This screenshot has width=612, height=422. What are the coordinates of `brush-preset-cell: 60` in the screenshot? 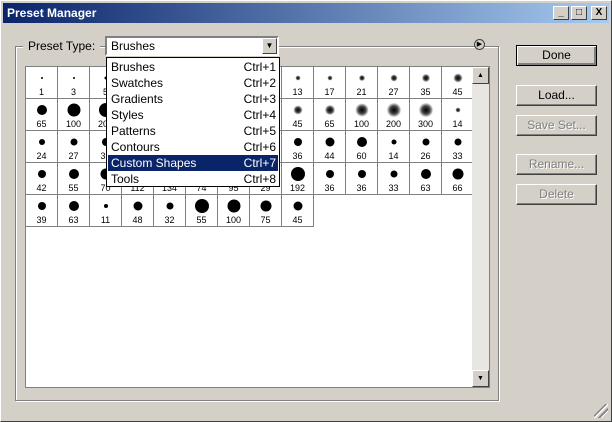 It's located at (362, 147).